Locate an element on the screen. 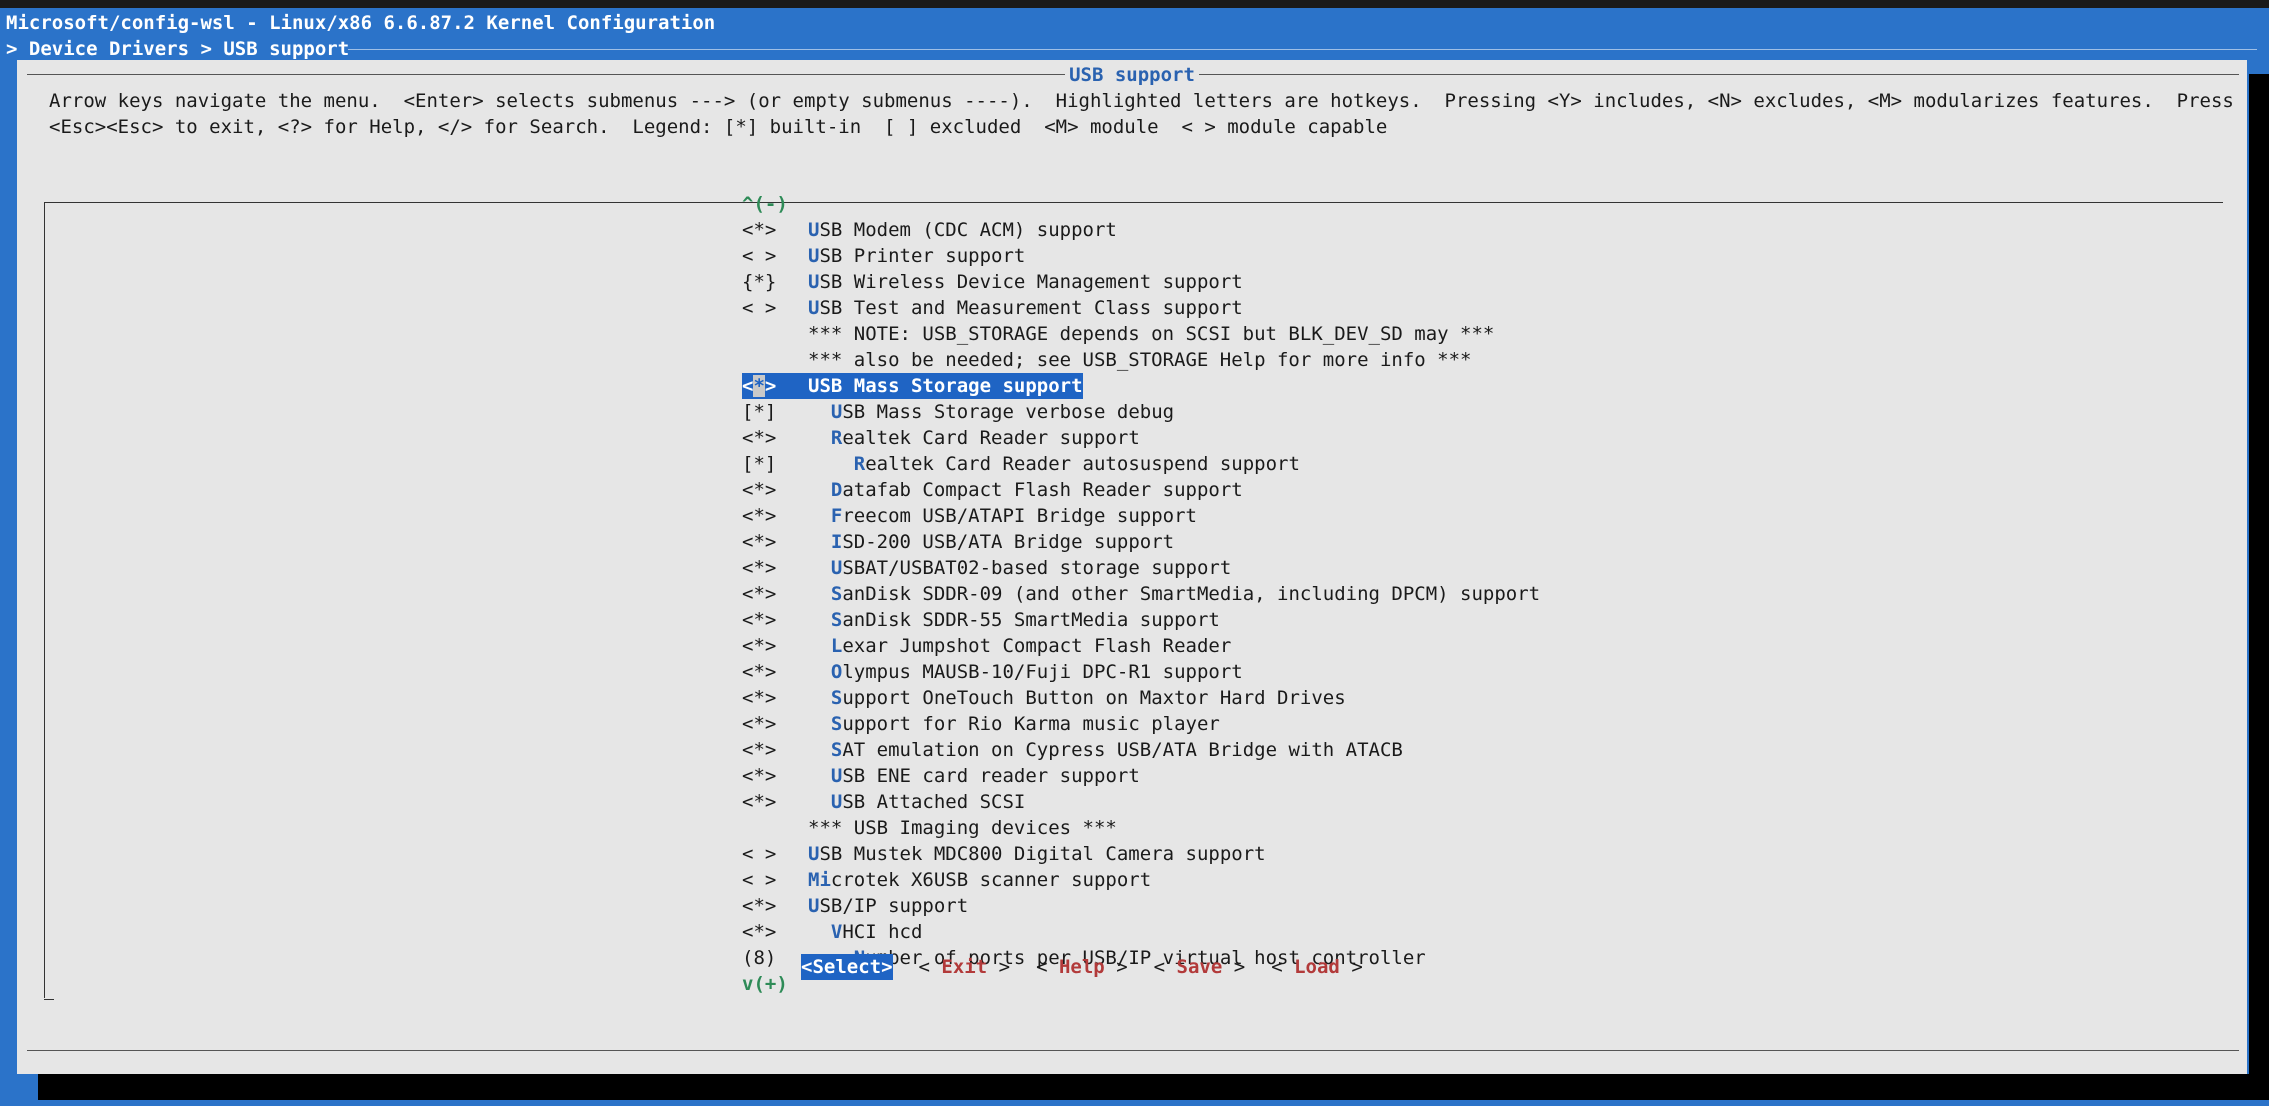 The width and height of the screenshot is (2269, 1106). menu-item: <*> Freecom USB/ATAPI Bridge support is located at coordinates (1141, 516).